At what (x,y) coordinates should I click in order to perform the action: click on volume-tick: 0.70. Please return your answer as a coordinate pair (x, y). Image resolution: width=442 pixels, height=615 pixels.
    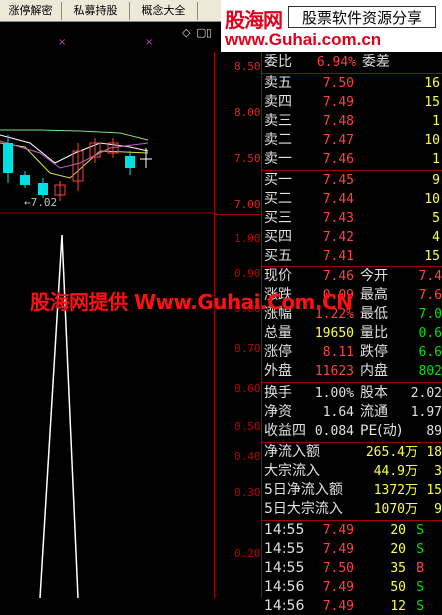
    Looking at the image, I should click on (247, 348).